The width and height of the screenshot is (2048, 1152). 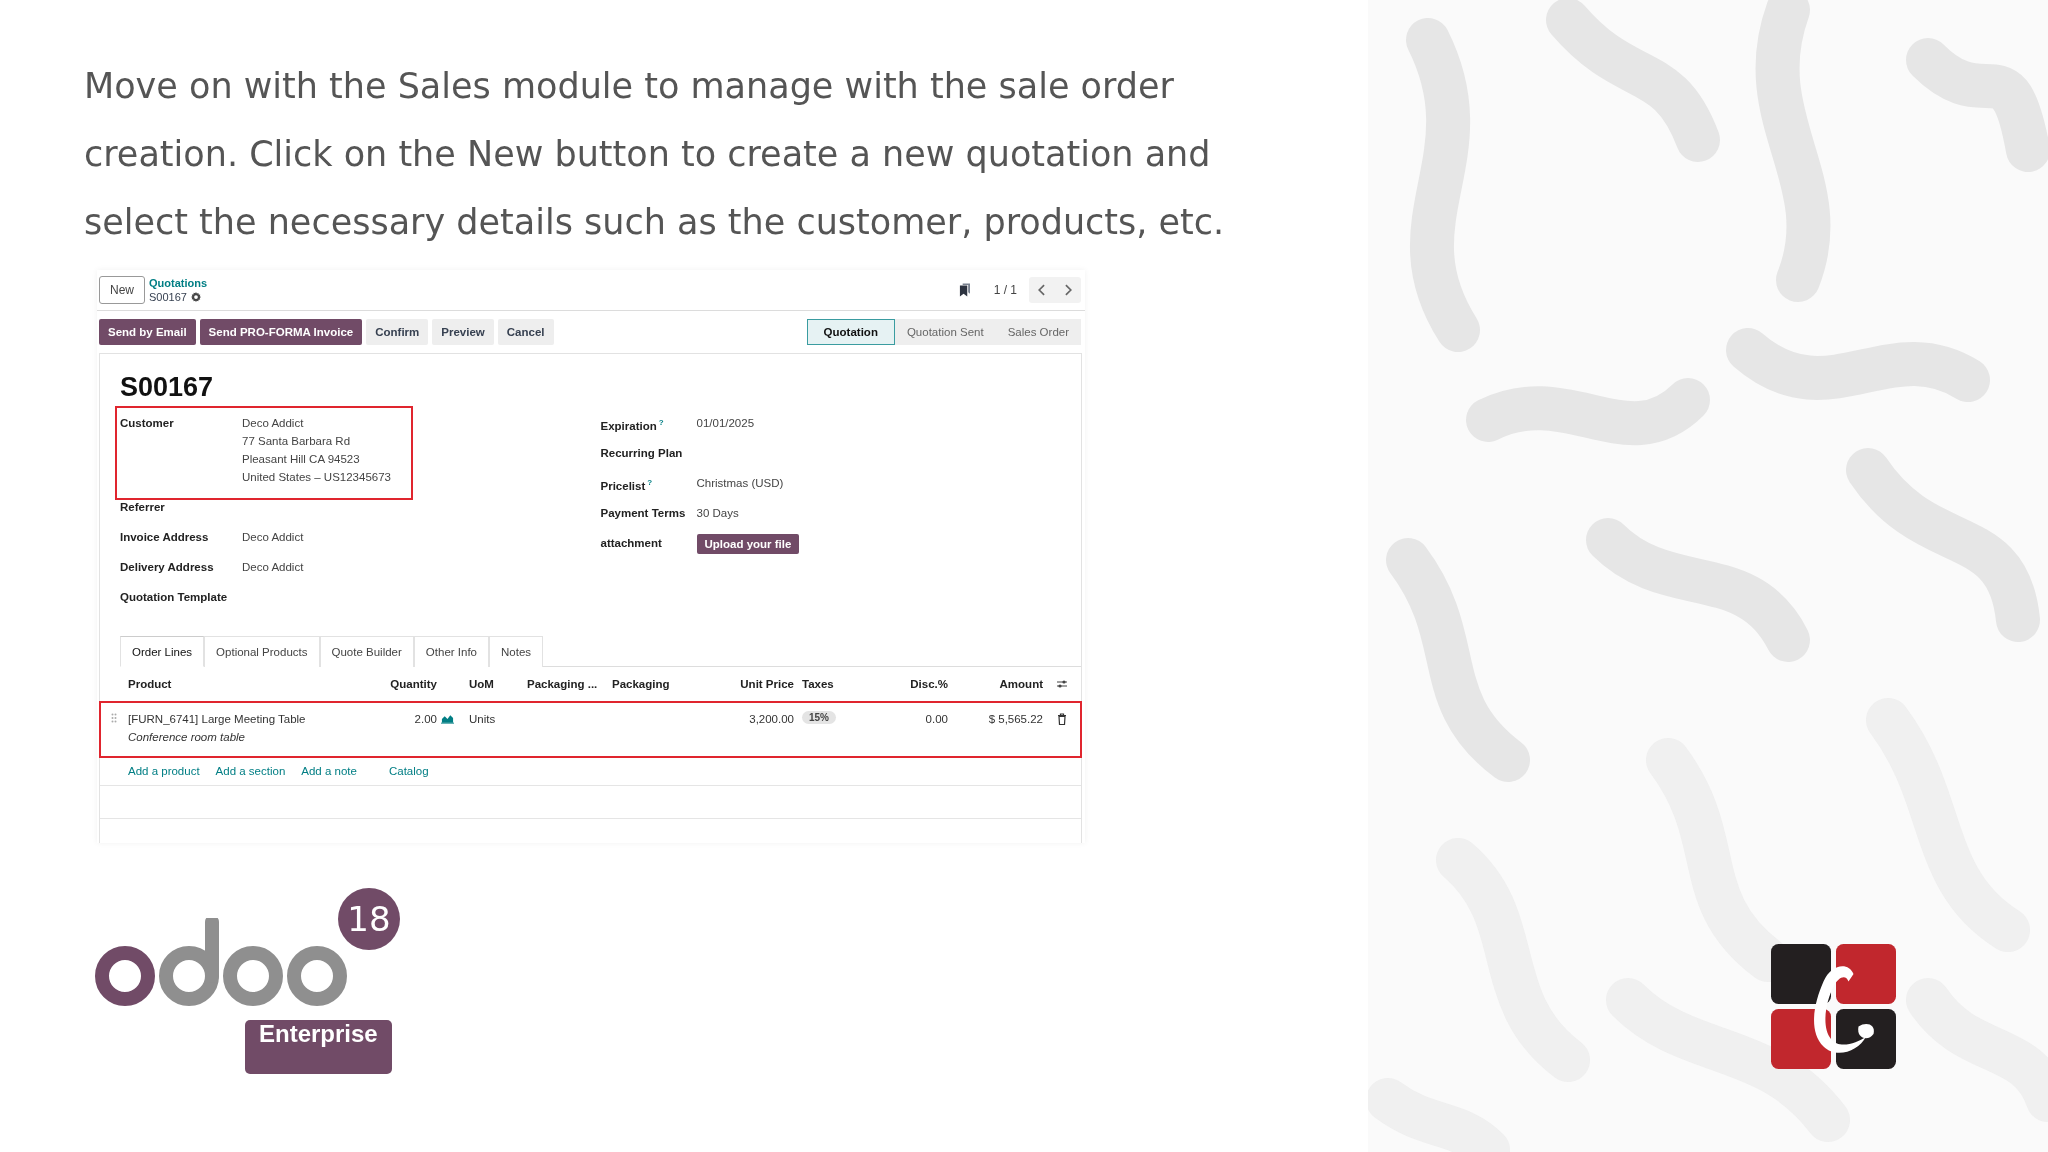 What do you see at coordinates (668, 684) in the screenshot?
I see `column-header: Packaging` at bounding box center [668, 684].